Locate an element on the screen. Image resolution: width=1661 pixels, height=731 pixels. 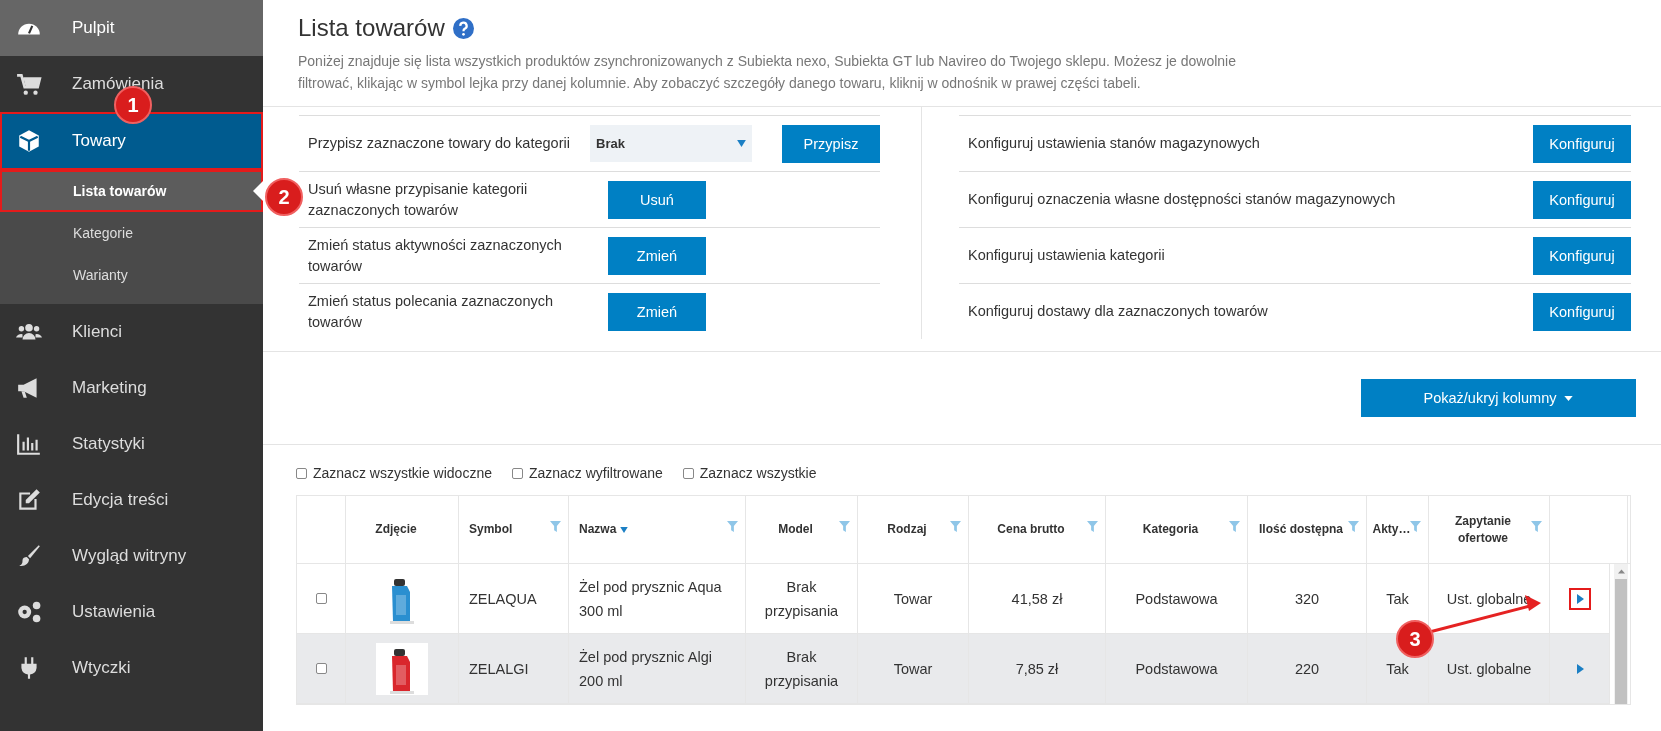
column-header: Symbol is located at coordinates (514, 529).